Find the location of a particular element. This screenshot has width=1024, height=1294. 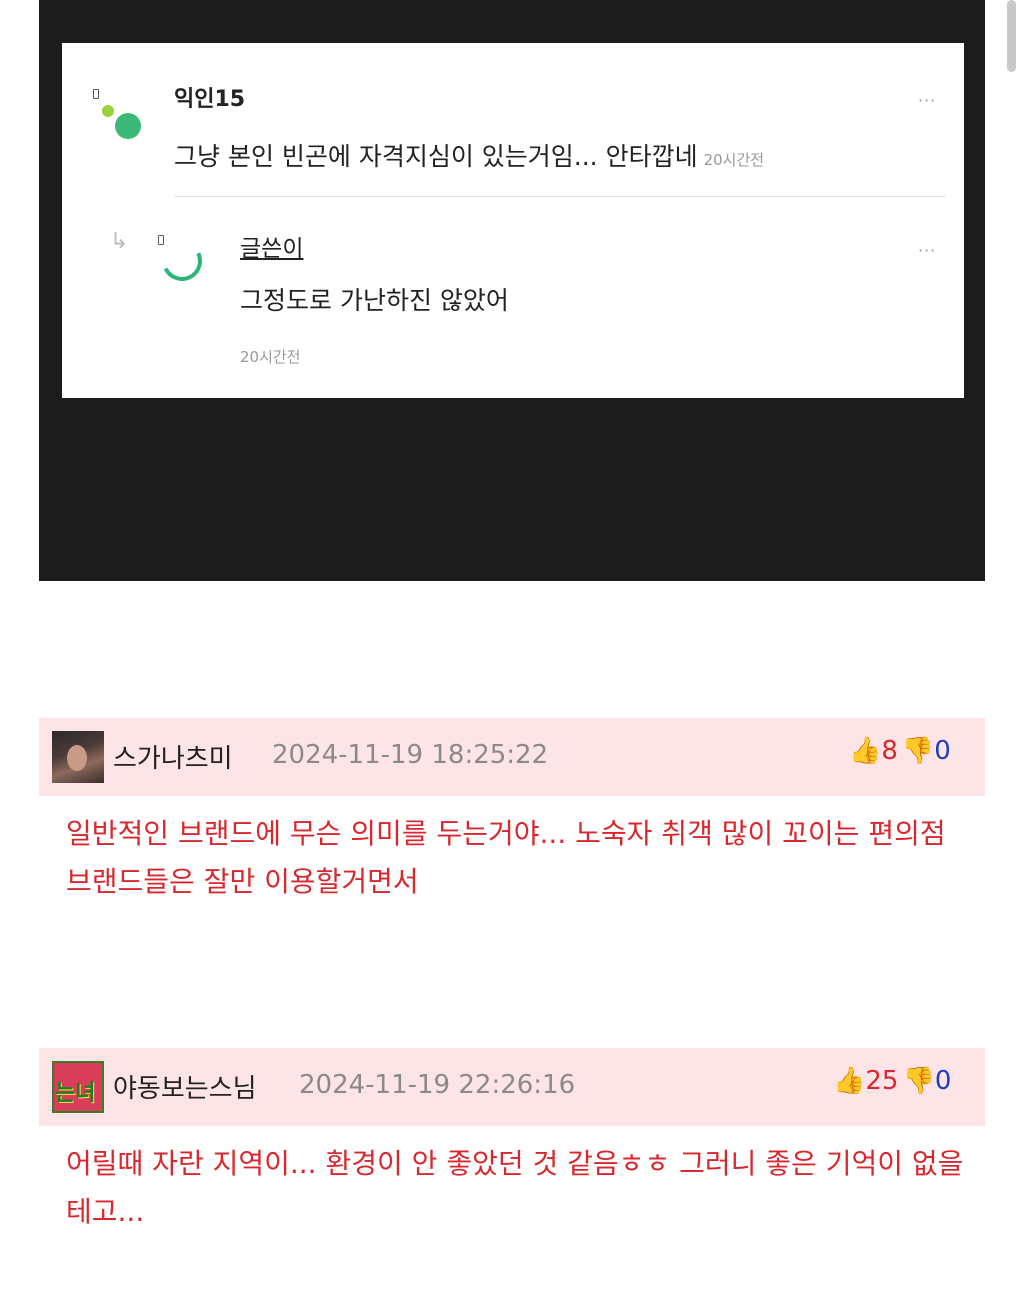

user-avatar: 는녀 is located at coordinates (78, 1087).